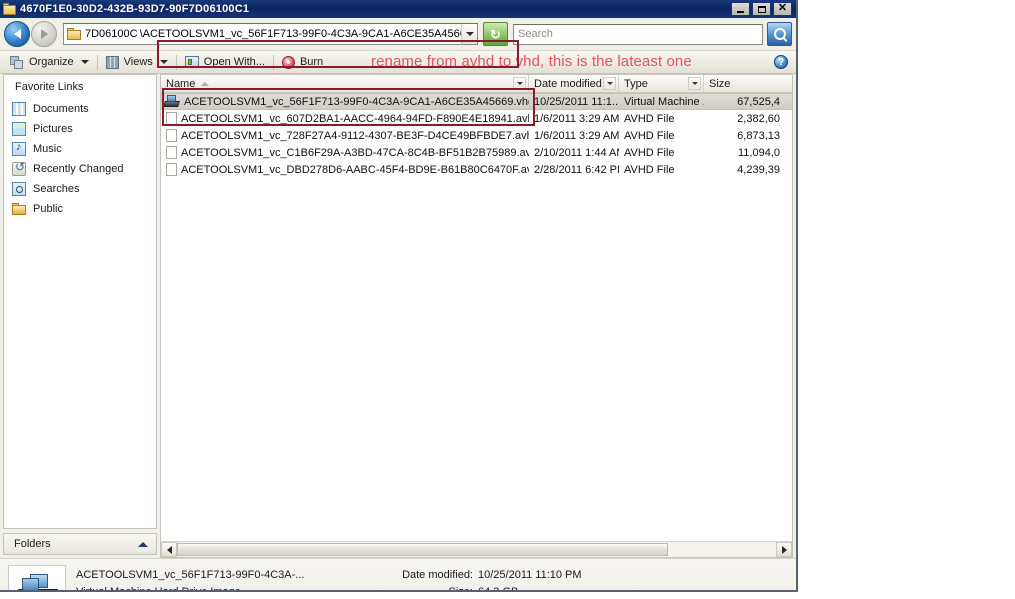 The image size is (1015, 599). What do you see at coordinates (74, 34) in the screenshot?
I see `address-folder-icon` at bounding box center [74, 34].